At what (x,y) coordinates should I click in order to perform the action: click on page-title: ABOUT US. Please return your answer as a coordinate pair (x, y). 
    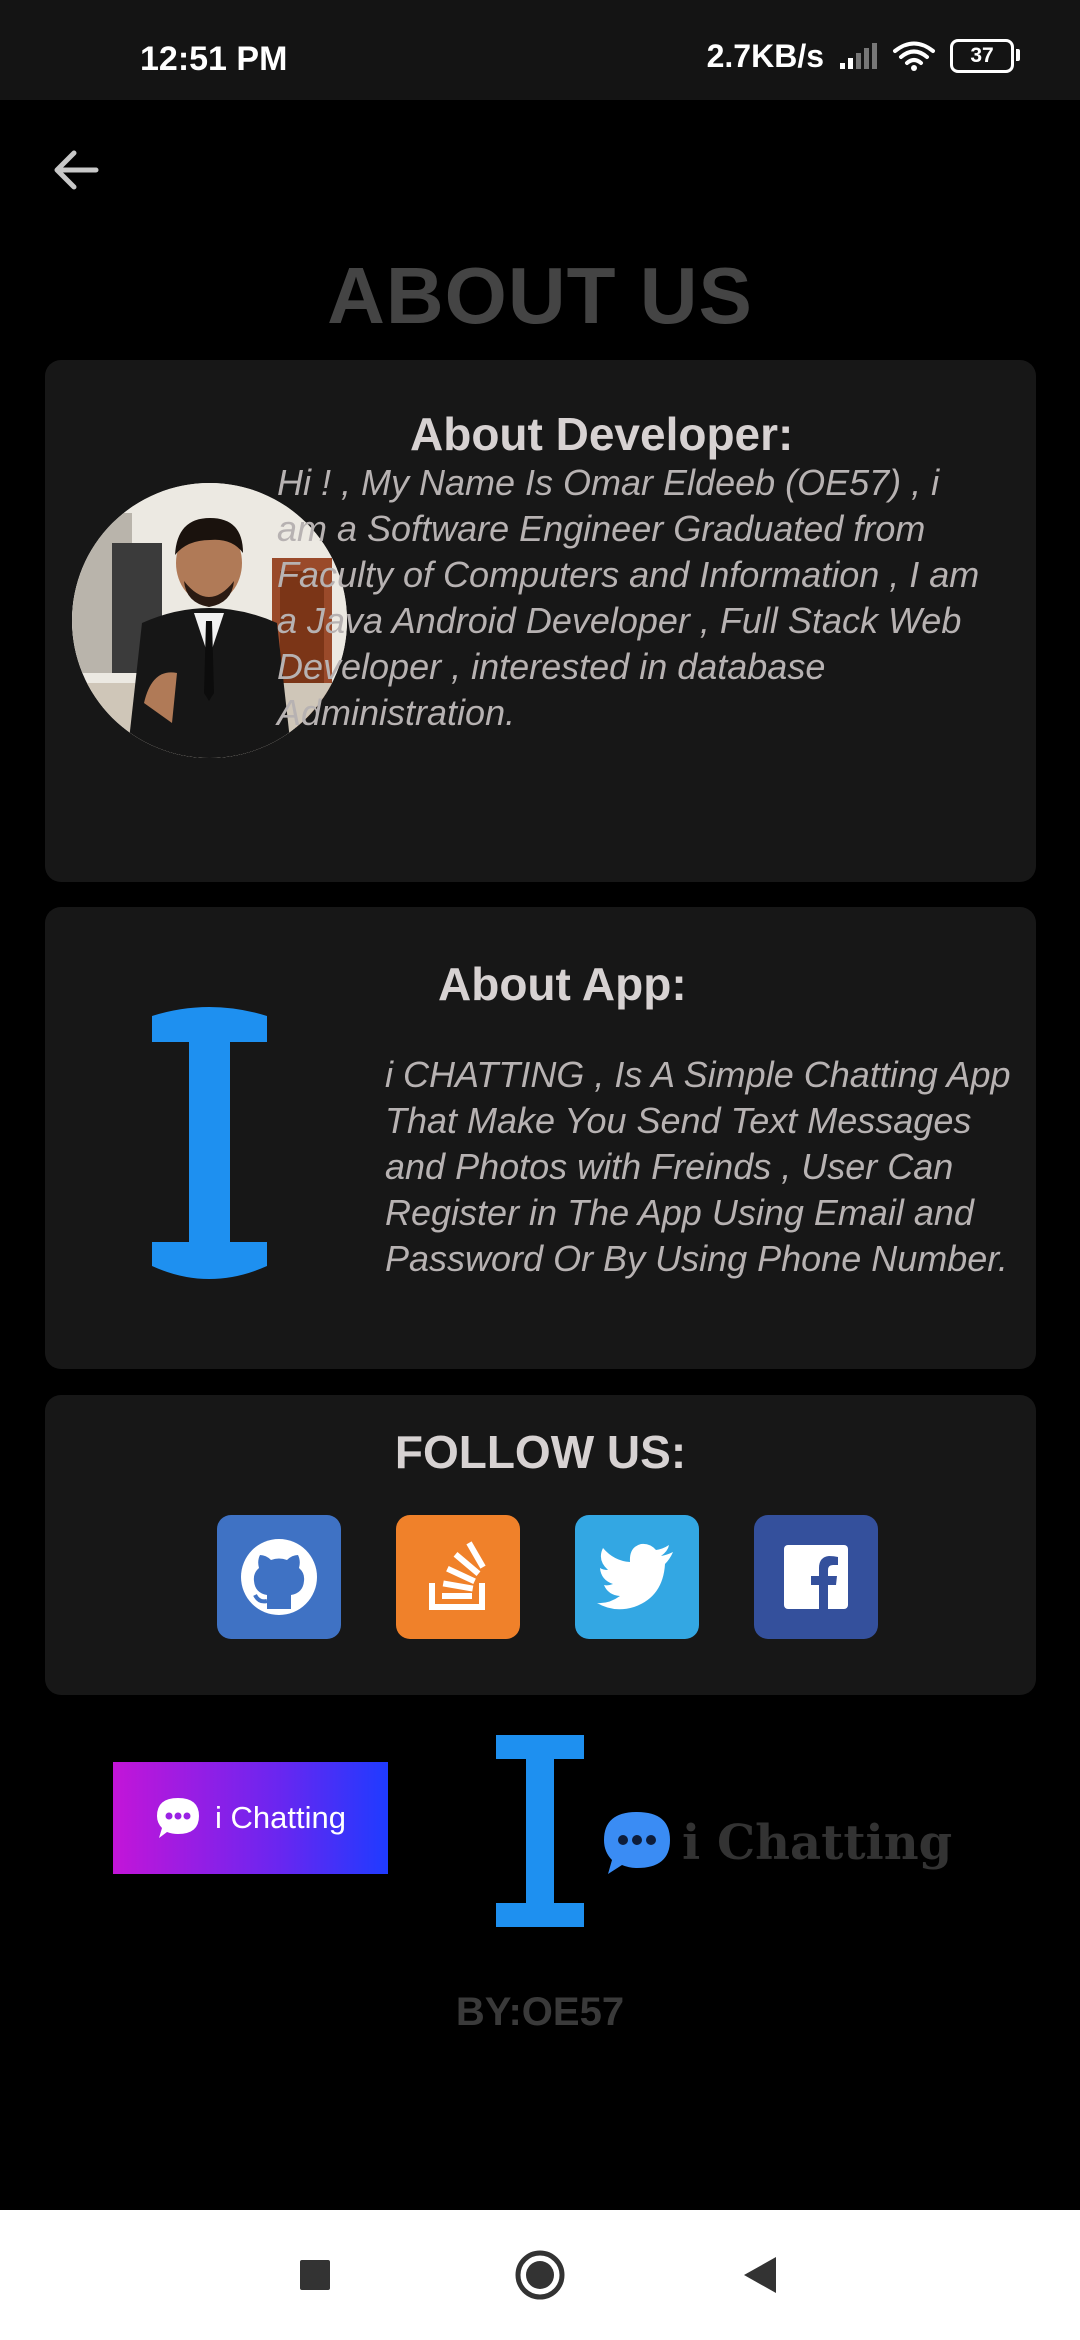
    Looking at the image, I should click on (540, 295).